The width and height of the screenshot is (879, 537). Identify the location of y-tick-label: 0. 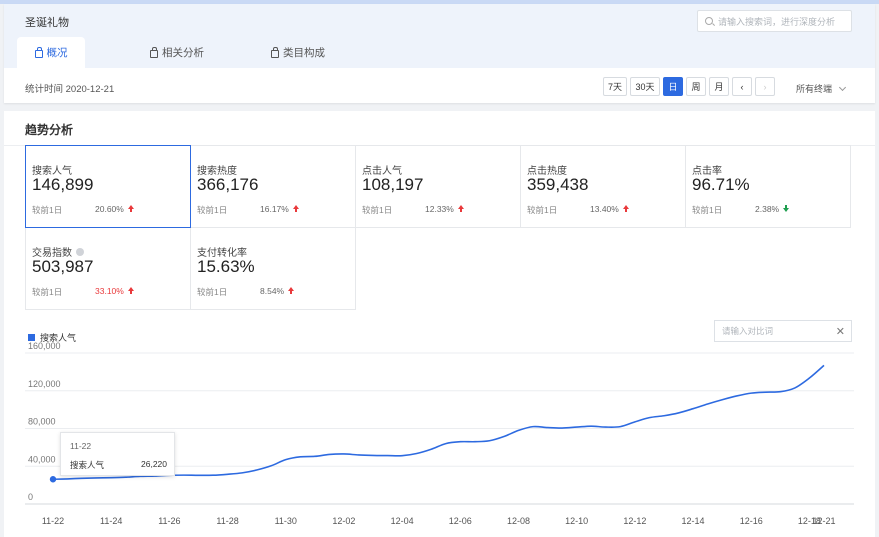
(30, 497).